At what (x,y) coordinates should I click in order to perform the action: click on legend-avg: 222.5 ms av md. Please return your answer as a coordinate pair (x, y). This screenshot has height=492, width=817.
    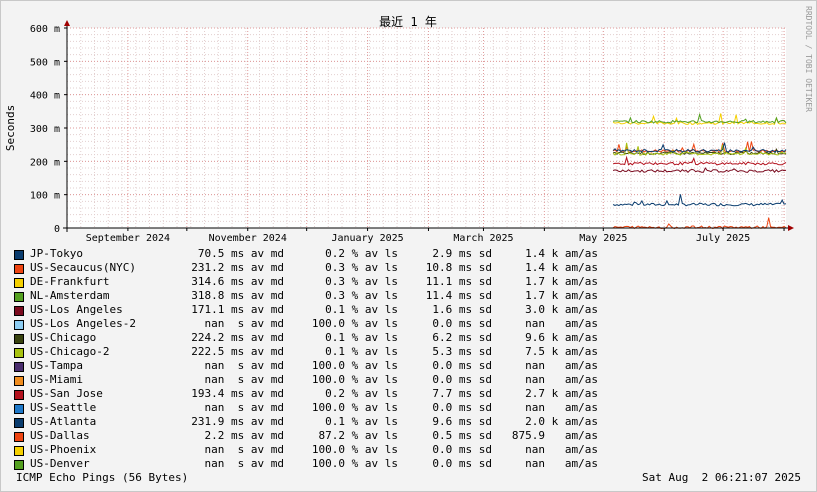
    Looking at the image, I should click on (237, 351).